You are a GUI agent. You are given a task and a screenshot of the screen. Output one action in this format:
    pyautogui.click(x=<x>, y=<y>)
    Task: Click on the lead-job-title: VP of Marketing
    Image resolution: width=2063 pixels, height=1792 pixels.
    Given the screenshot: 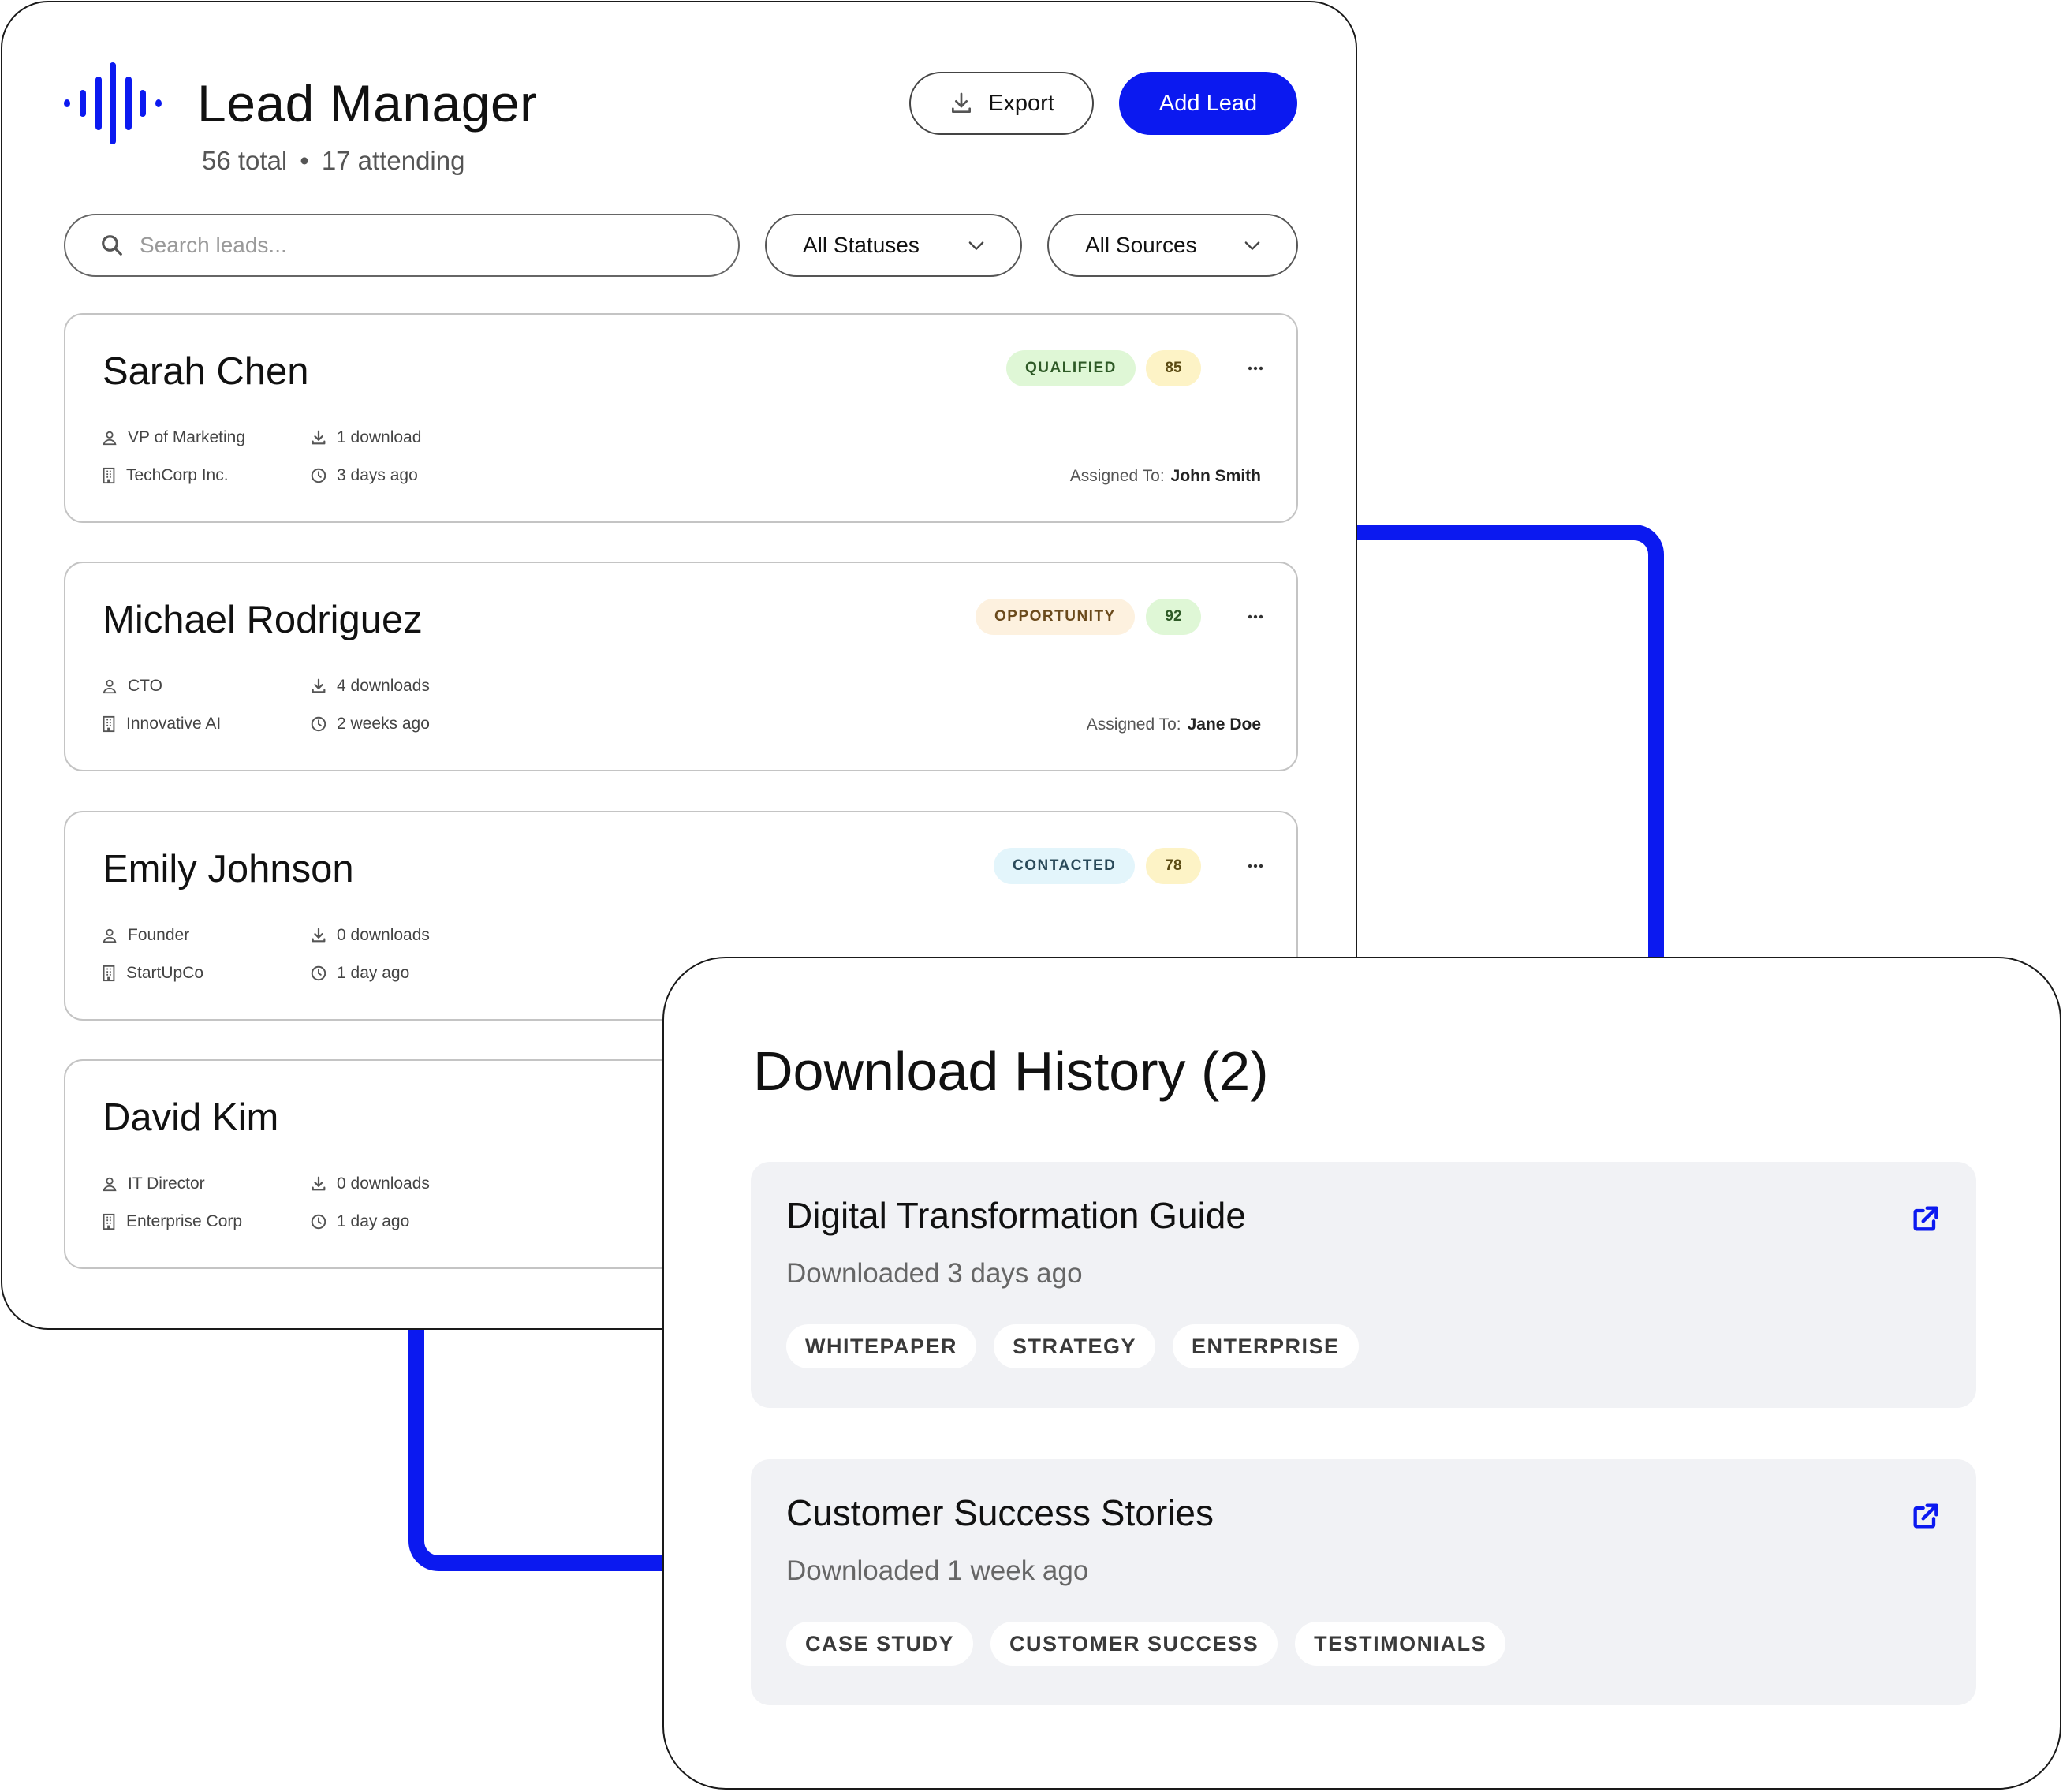 What is the action you would take?
    pyautogui.click(x=173, y=437)
    